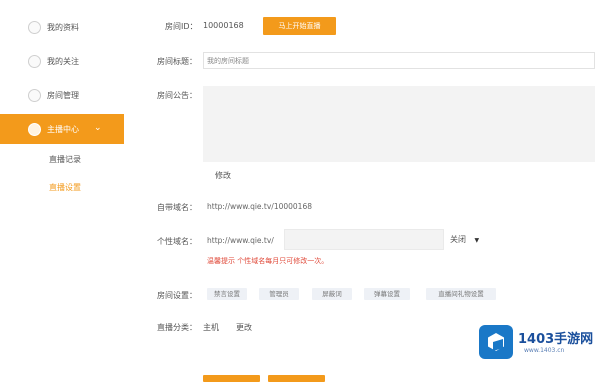  I want to click on broadcaster-icon, so click(34, 129).